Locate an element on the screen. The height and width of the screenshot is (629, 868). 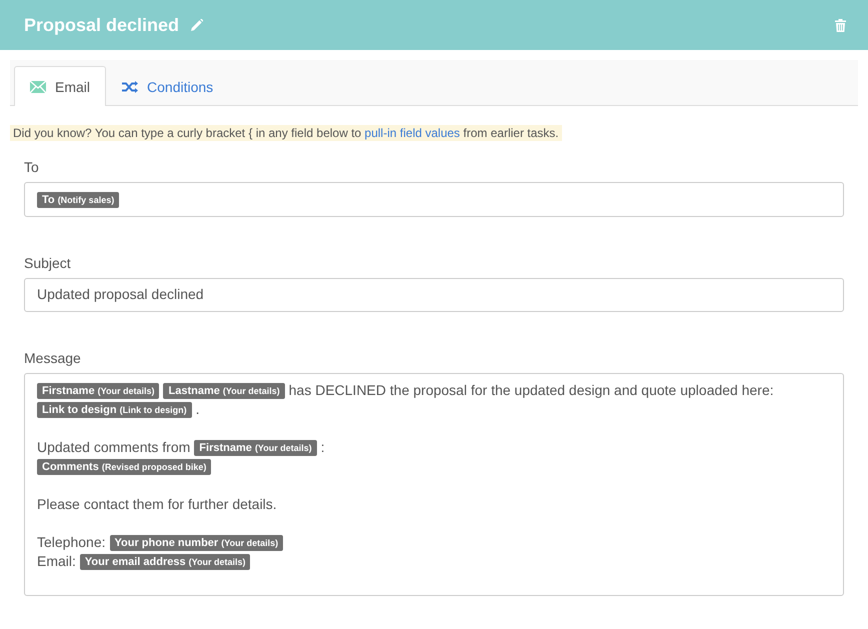
field-tag: Your phone number (Your details) is located at coordinates (197, 542).